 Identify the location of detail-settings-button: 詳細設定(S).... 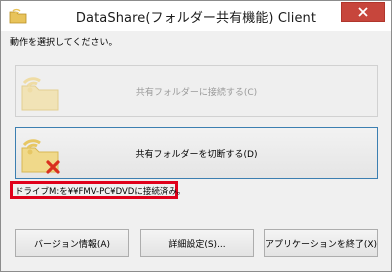
(197, 243).